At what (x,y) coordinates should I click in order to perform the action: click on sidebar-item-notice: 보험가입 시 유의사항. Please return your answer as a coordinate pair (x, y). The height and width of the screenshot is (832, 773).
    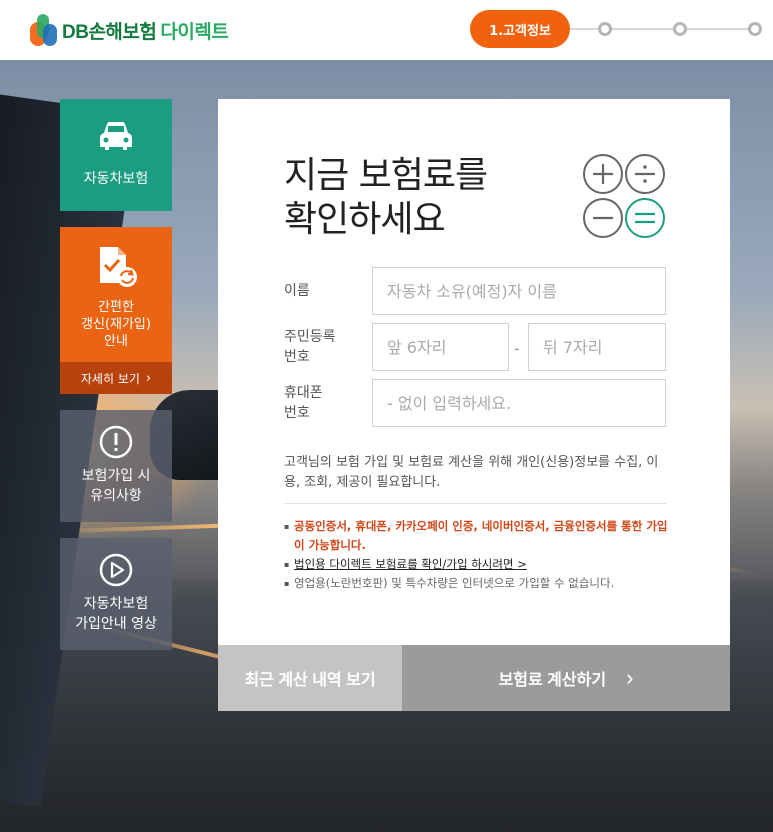
    Looking at the image, I should click on (116, 466).